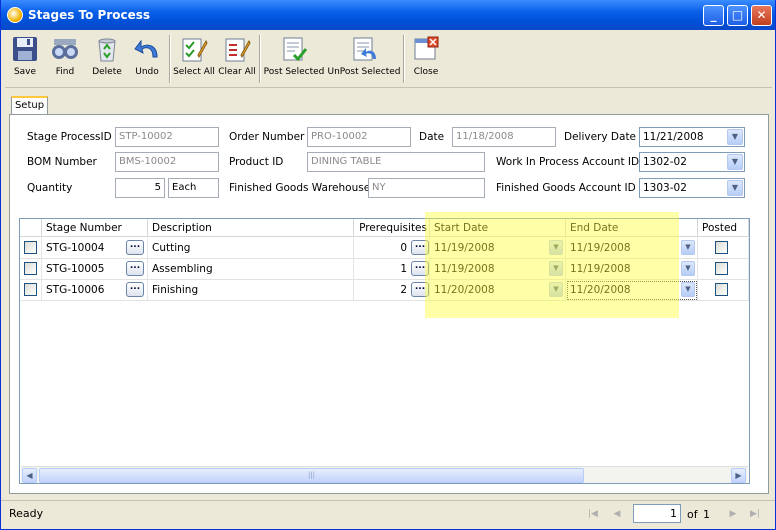 This screenshot has width=776, height=530. I want to click on next-page-icon: ▶, so click(733, 514).